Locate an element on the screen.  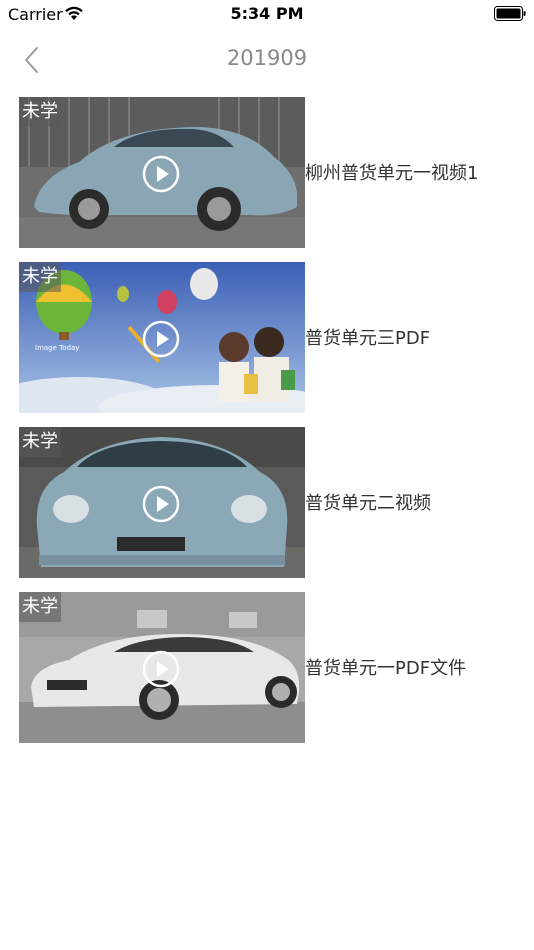
page-title: 201909 is located at coordinates (267, 58).